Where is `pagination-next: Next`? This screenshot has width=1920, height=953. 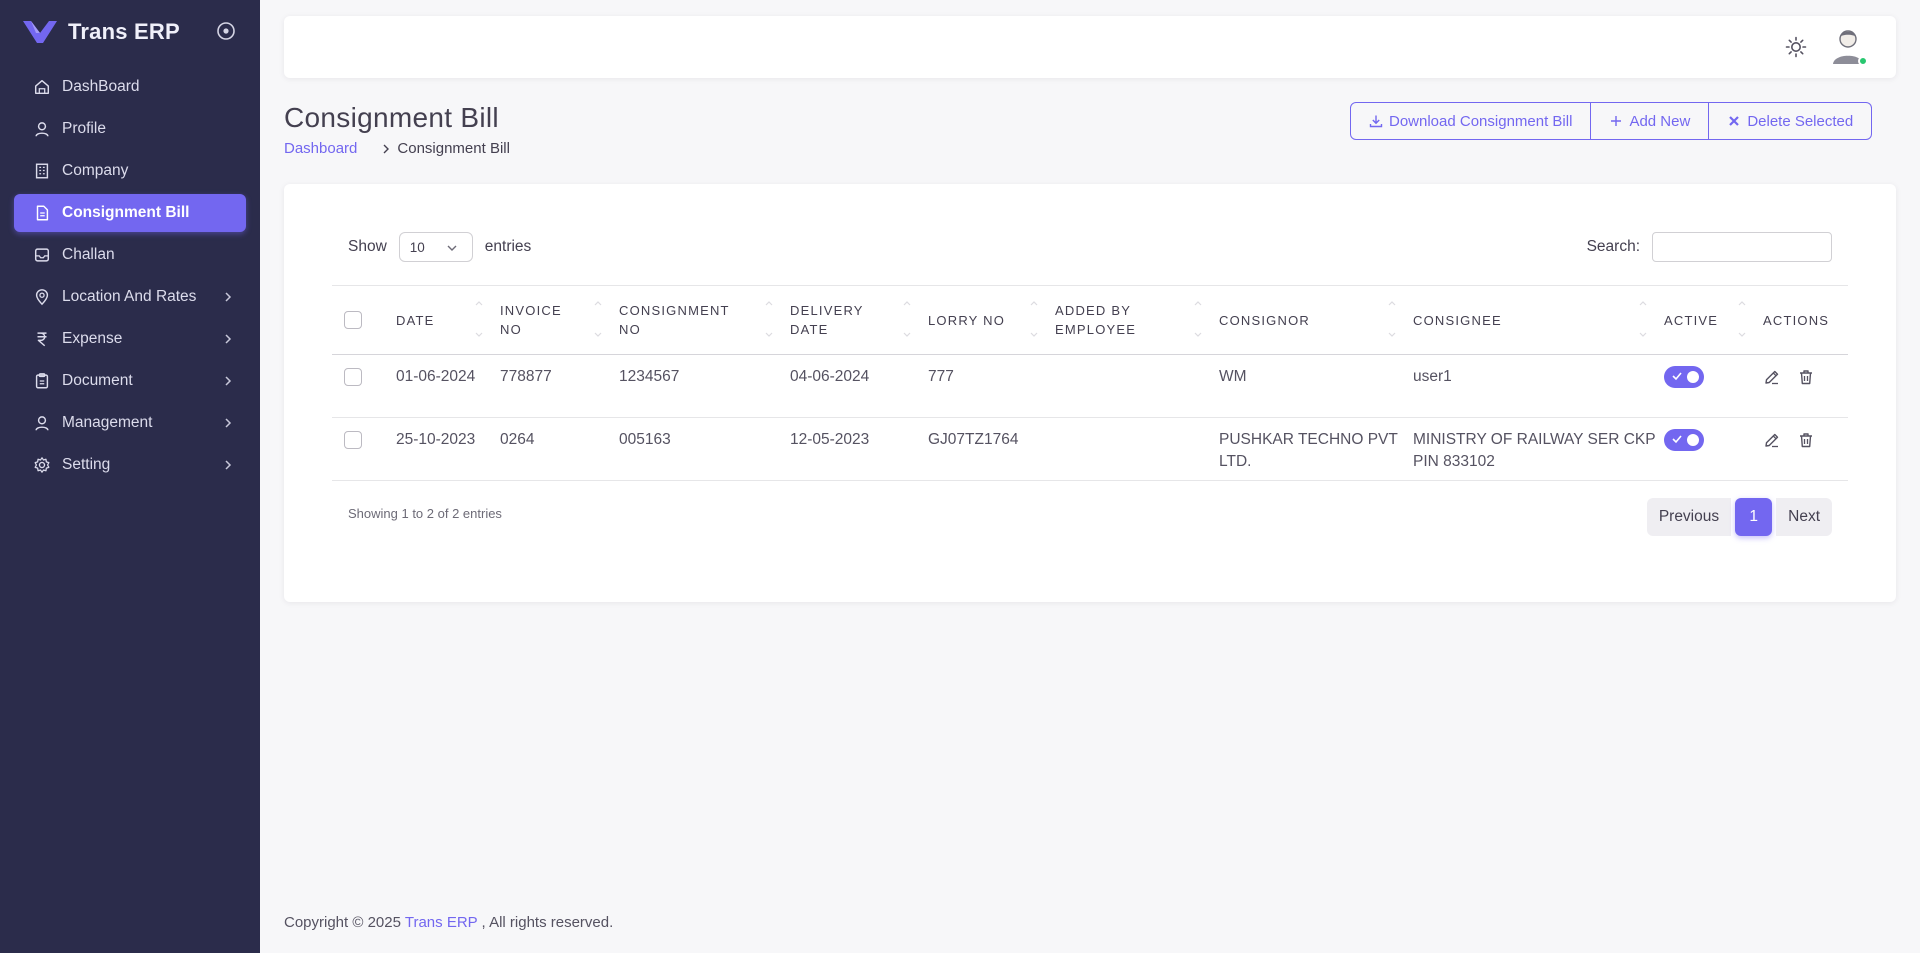
pagination-next: Next is located at coordinates (1804, 517).